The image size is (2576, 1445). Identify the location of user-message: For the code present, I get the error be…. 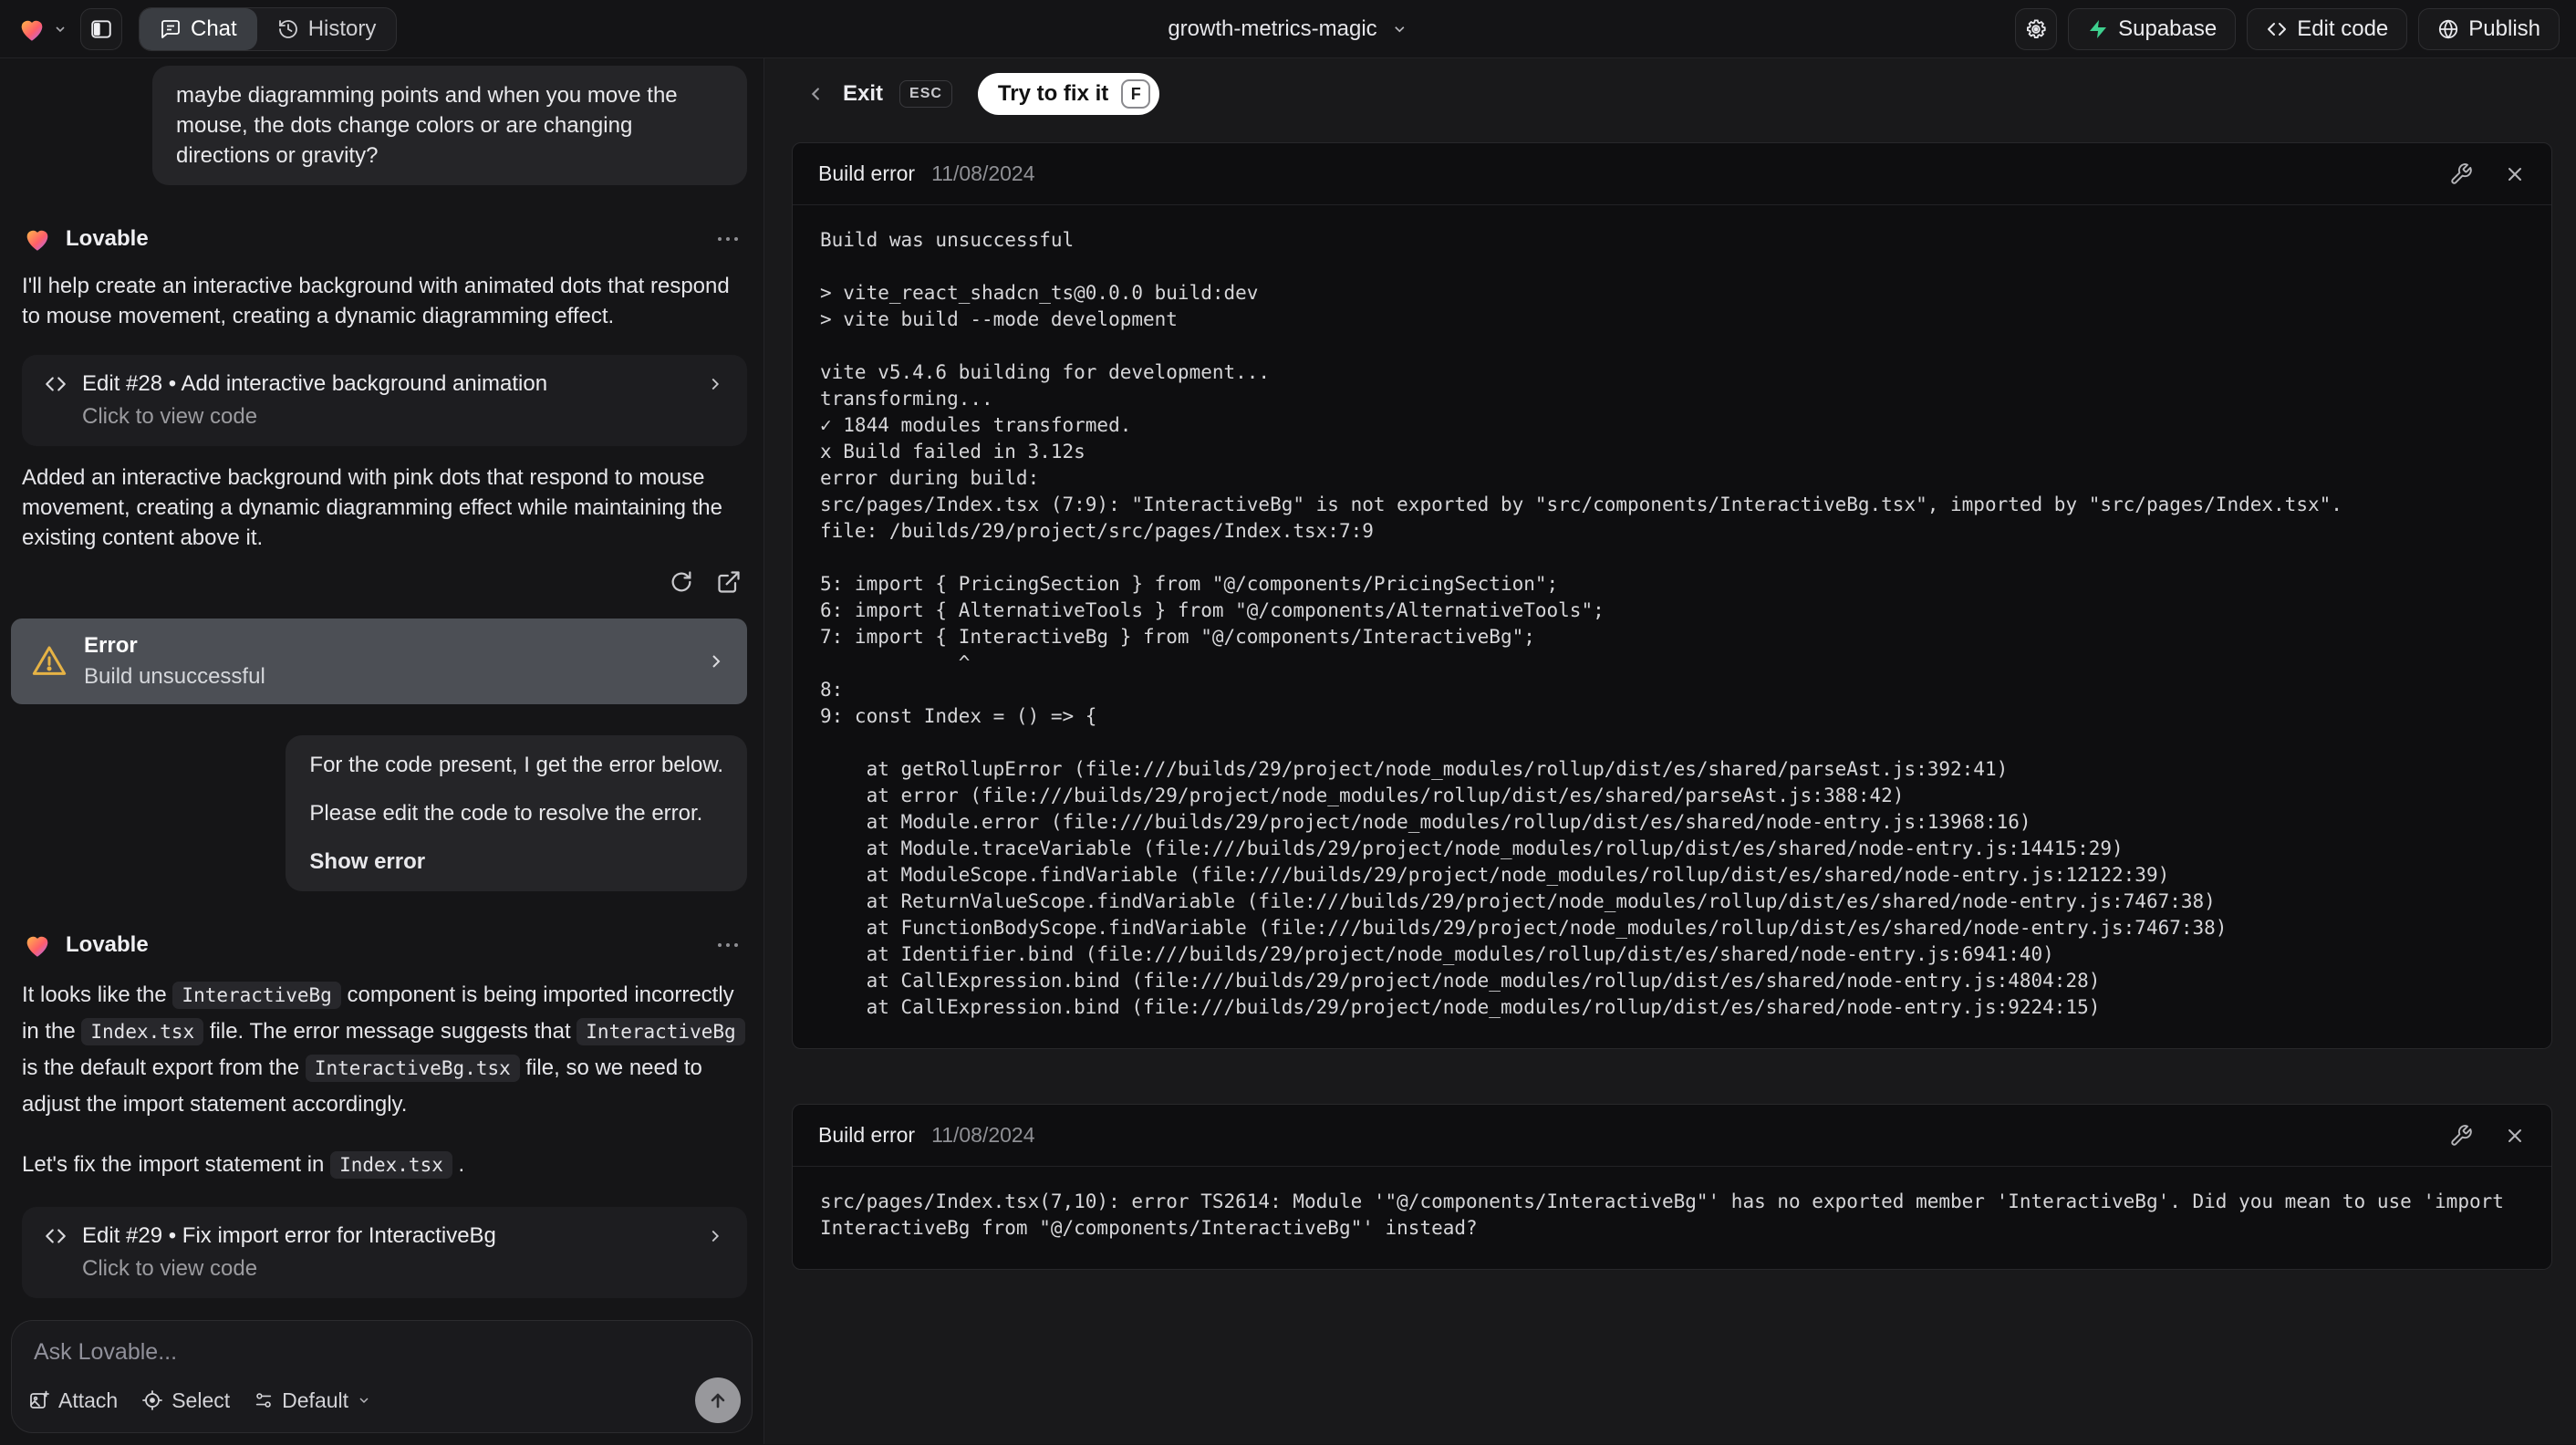
(516, 813).